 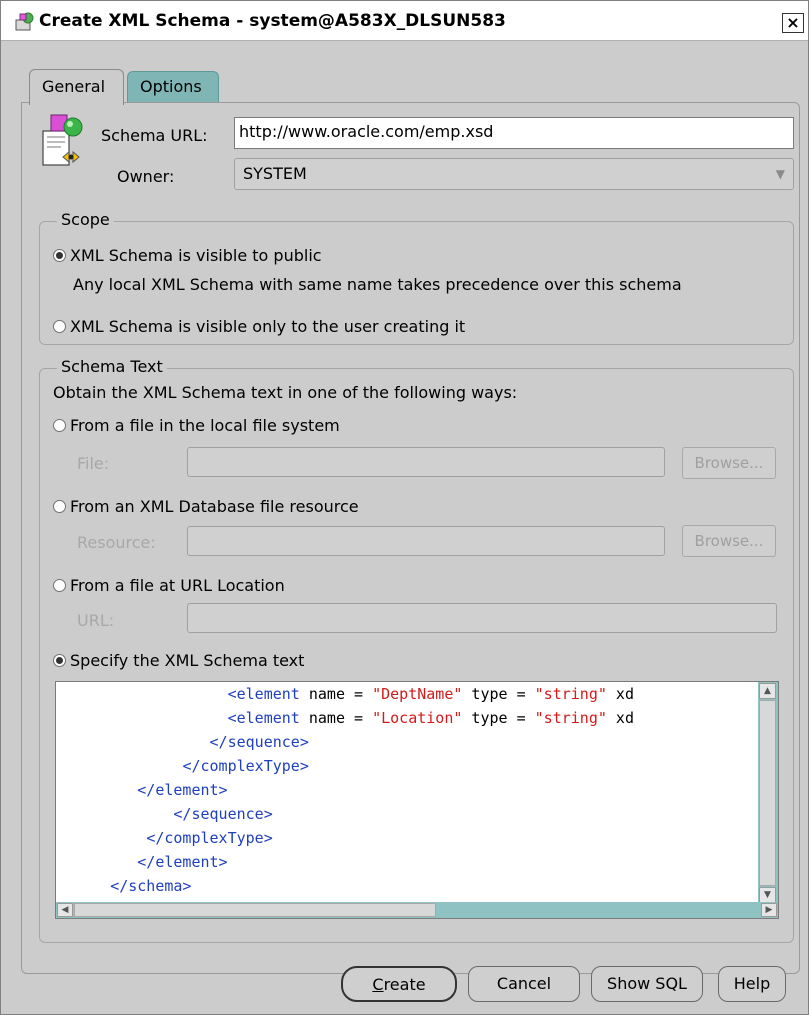 What do you see at coordinates (93, 463) in the screenshot?
I see `file-label: File:` at bounding box center [93, 463].